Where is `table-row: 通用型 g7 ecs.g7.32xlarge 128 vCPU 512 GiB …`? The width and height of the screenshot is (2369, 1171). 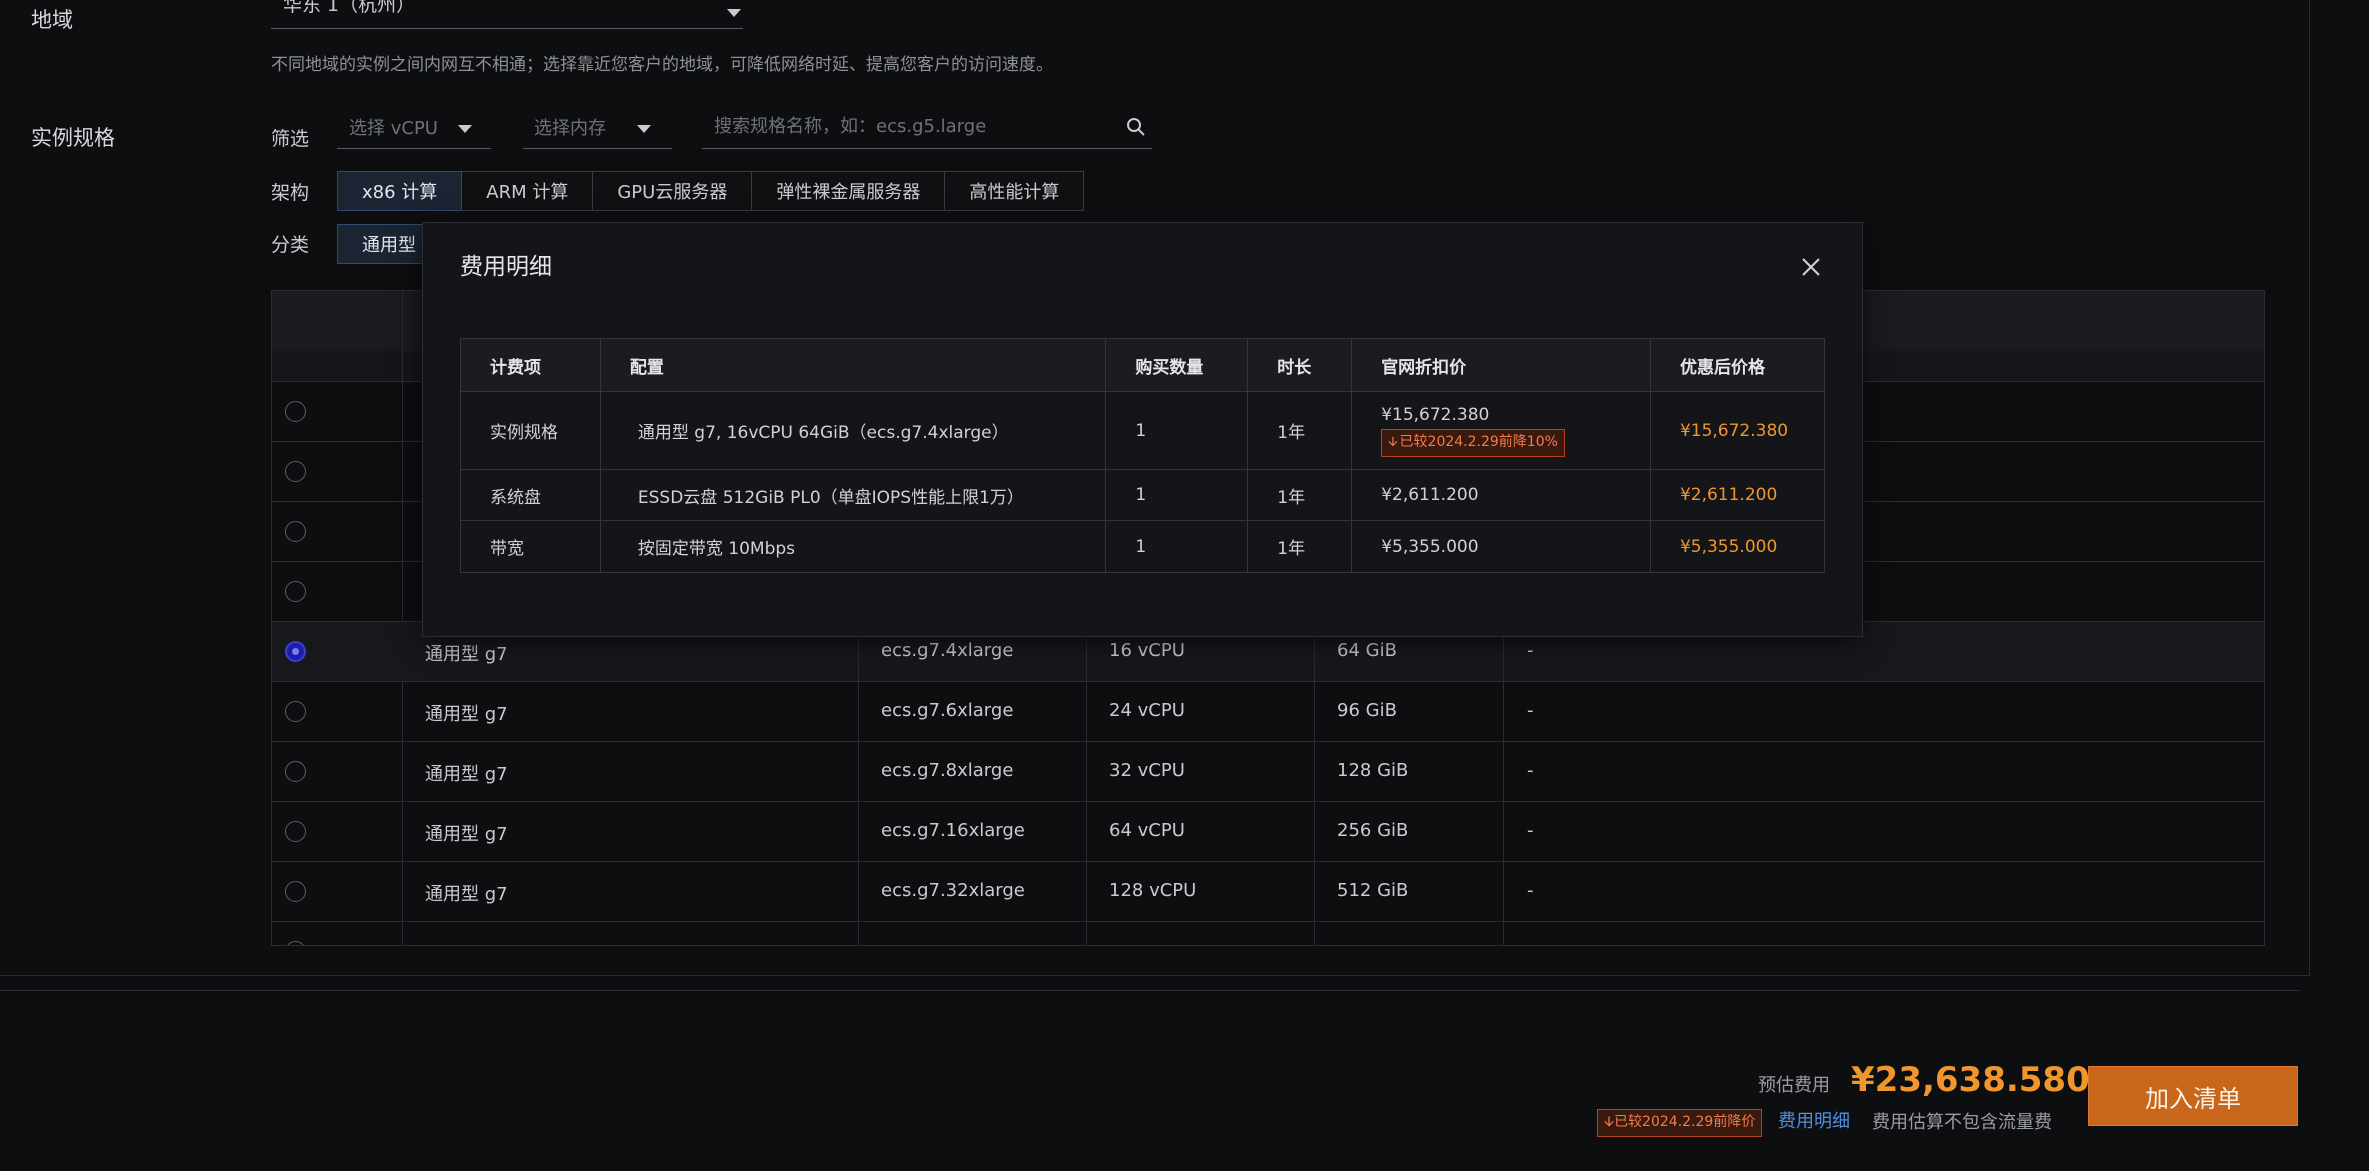 table-row: 通用型 g7 ecs.g7.32xlarge 128 vCPU 512 GiB … is located at coordinates (1268, 891).